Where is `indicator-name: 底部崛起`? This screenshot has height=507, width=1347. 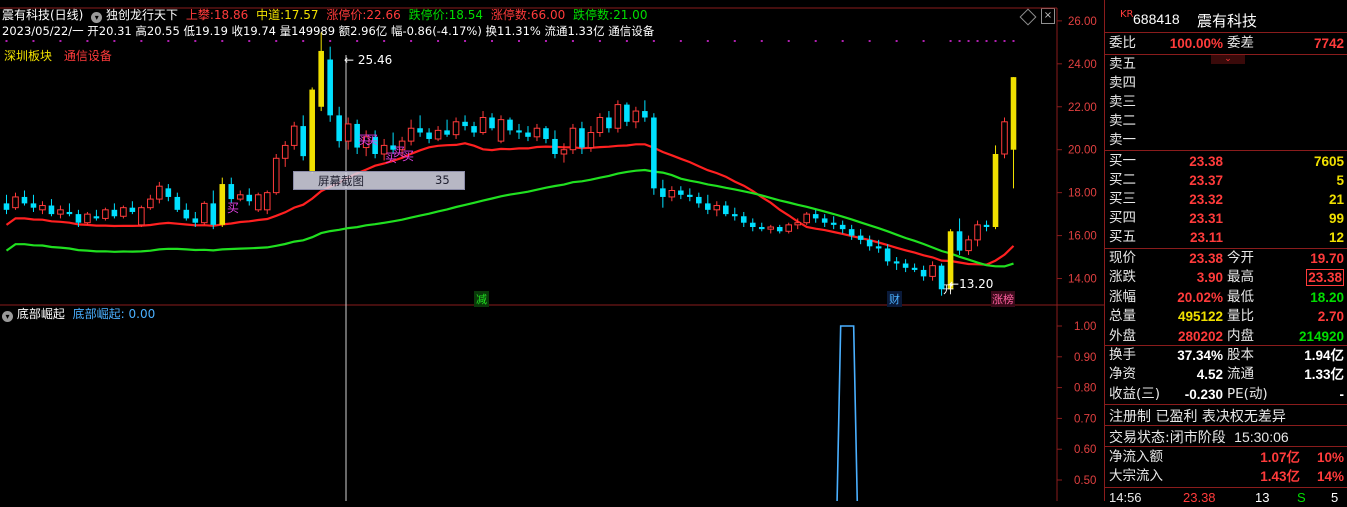 indicator-name: 底部崛起 is located at coordinates (41, 314).